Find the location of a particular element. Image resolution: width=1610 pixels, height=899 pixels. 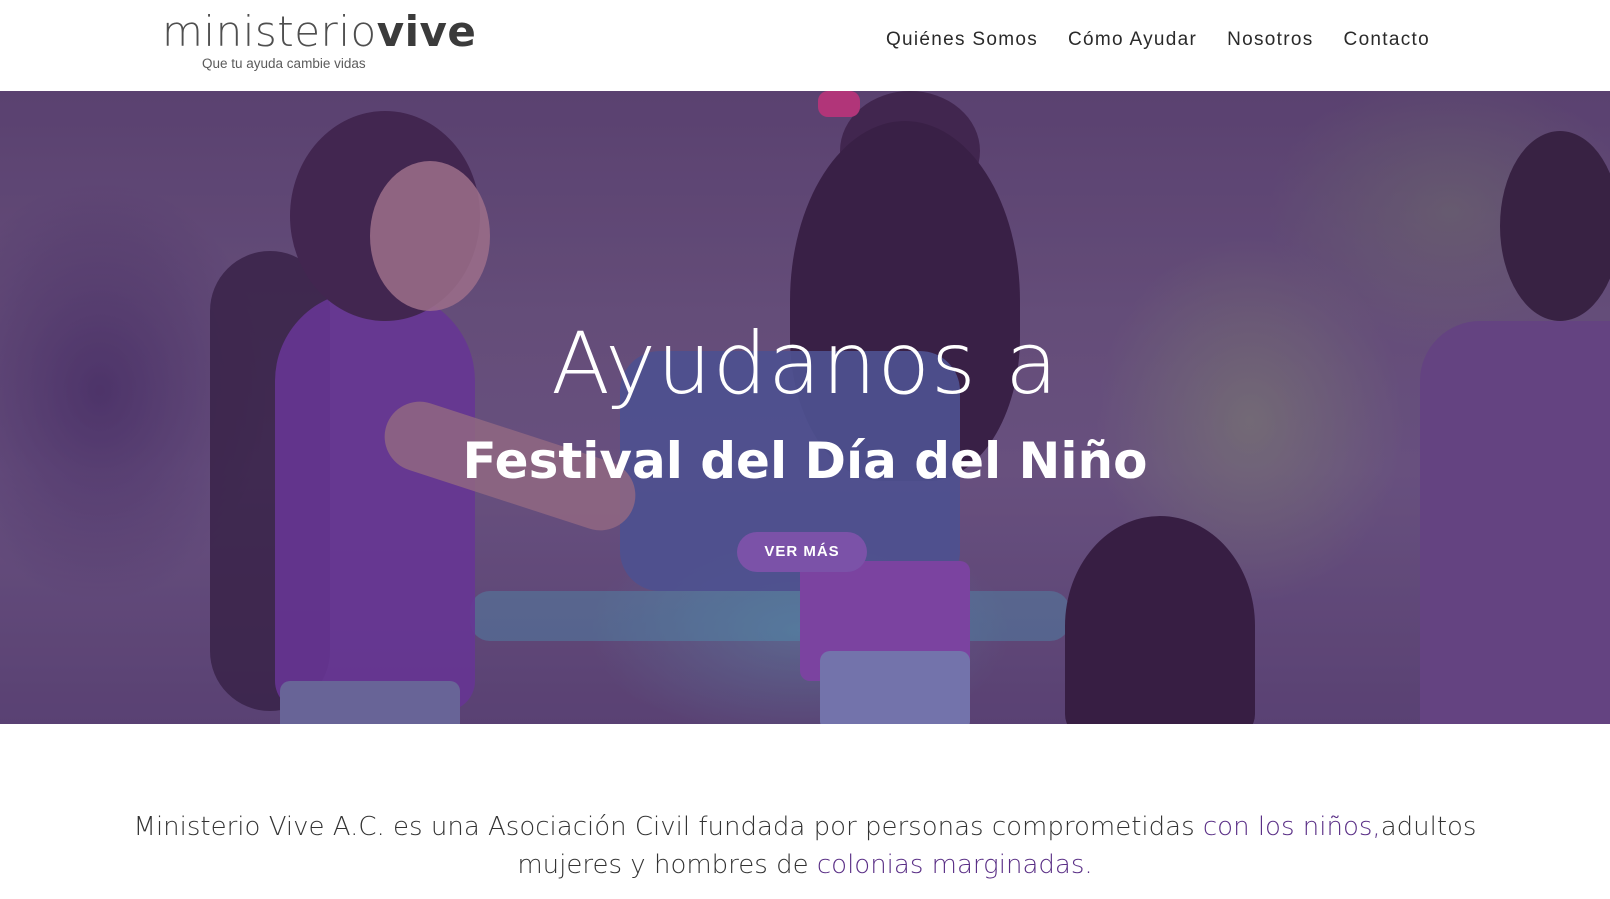

nav-item-como-ayudar: Cómo Ayudar is located at coordinates (1132, 40).